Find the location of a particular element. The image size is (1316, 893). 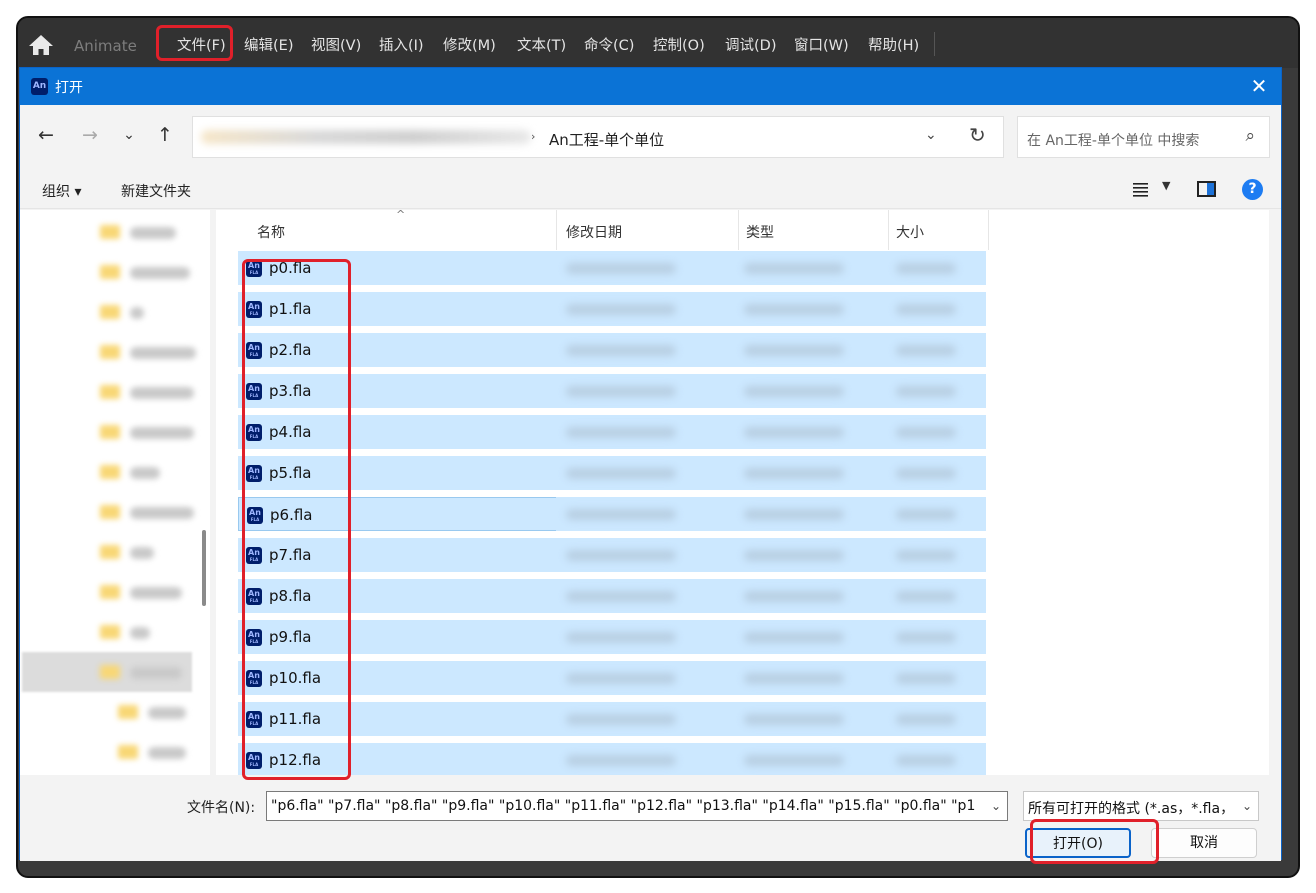

file-name: p3.fla is located at coordinates (290, 391).